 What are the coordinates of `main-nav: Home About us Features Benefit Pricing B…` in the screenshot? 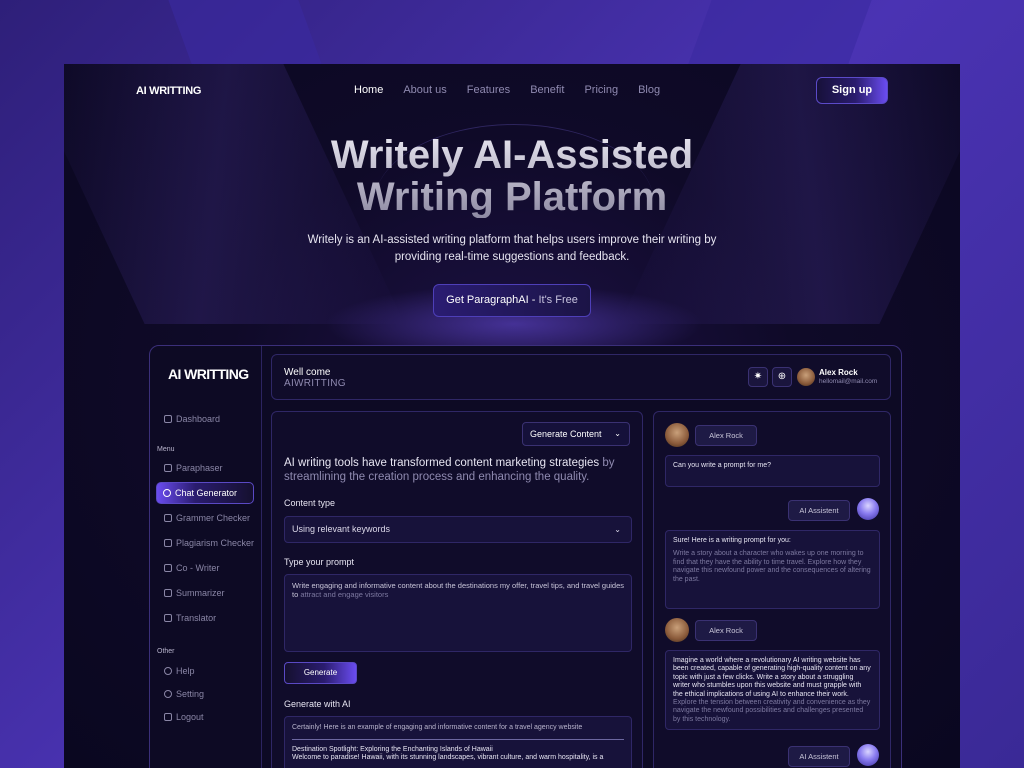 It's located at (517, 90).